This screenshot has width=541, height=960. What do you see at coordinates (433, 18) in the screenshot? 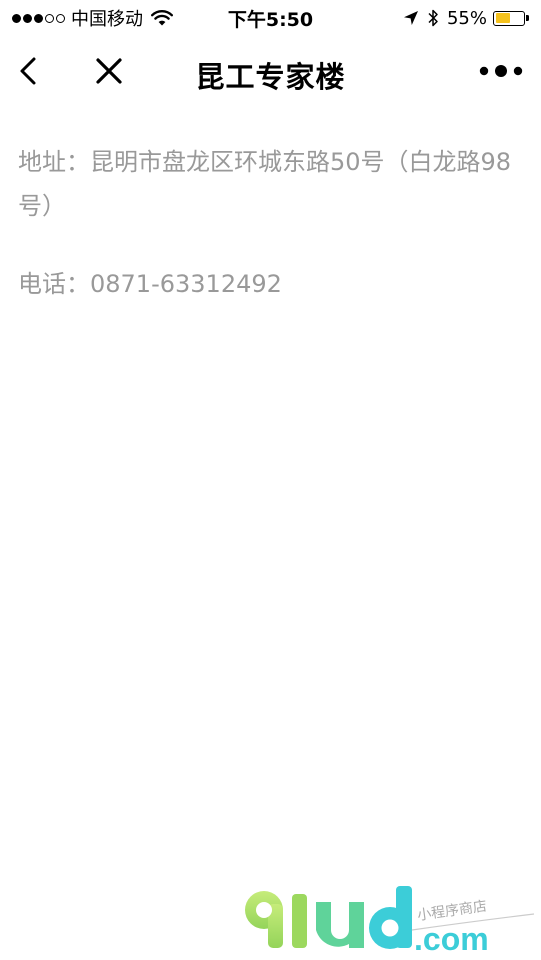
I see `bluetooth-icon` at bounding box center [433, 18].